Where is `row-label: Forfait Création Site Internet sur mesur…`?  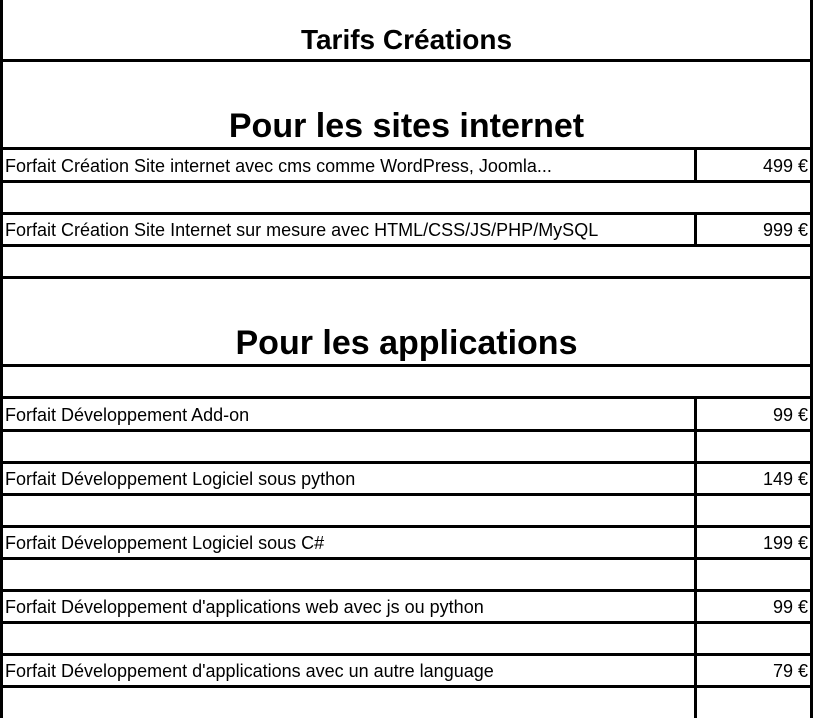
row-label: Forfait Création Site Internet sur mesur… is located at coordinates (302, 230).